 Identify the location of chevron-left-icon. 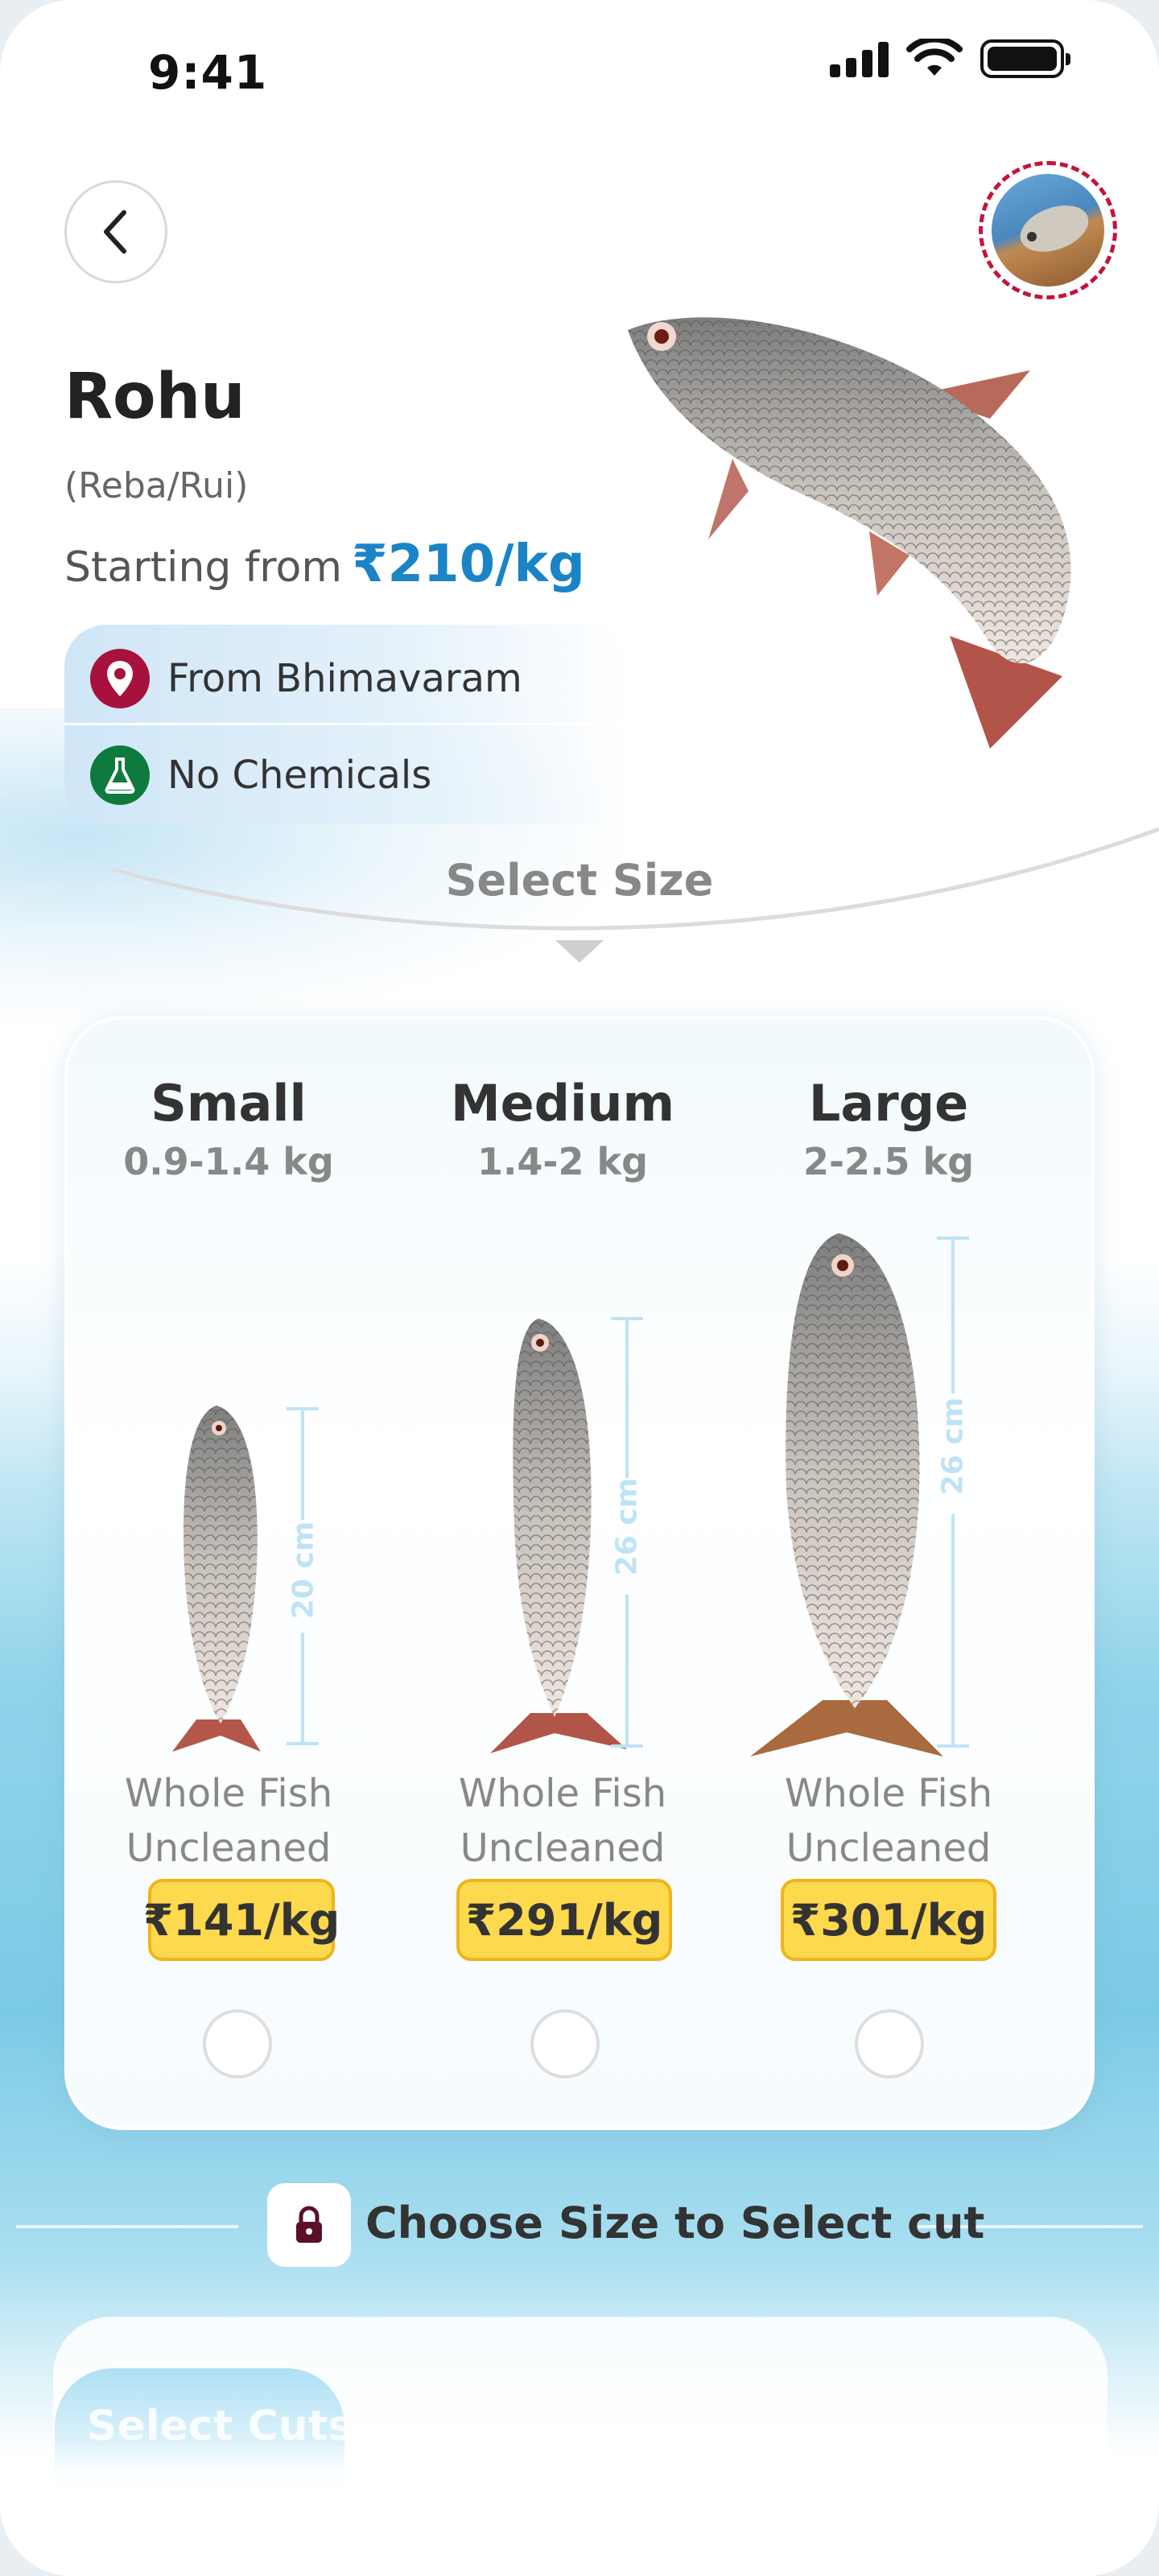
(115, 232).